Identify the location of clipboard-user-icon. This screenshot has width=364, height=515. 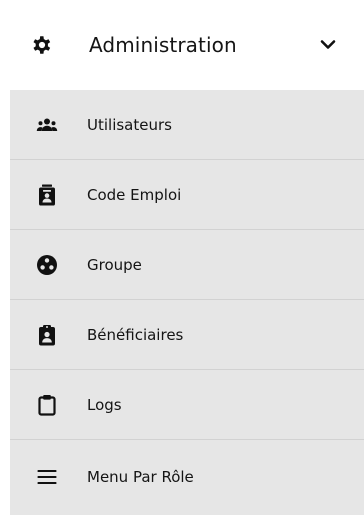
(47, 335).